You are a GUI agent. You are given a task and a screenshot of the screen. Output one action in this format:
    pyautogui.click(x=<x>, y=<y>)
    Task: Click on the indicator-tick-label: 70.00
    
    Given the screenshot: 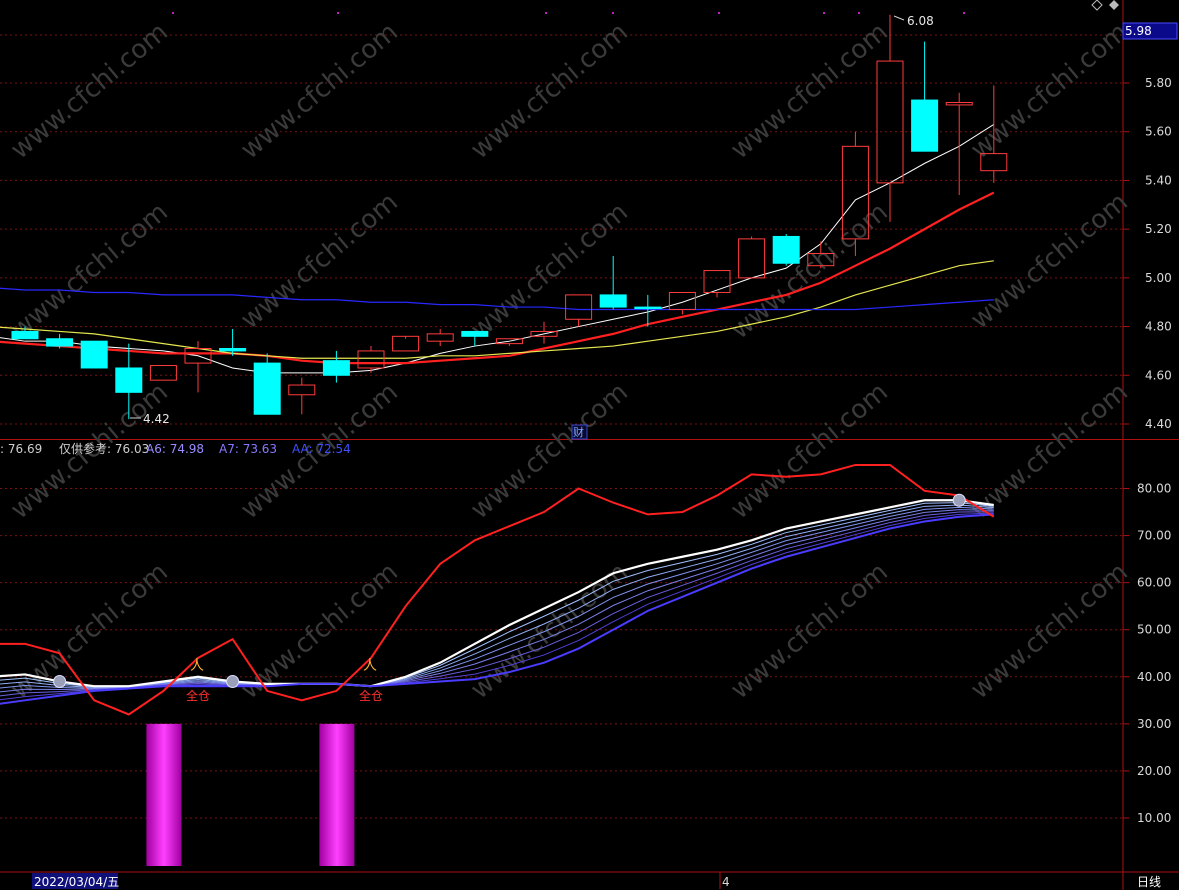 What is the action you would take?
    pyautogui.click(x=1154, y=536)
    